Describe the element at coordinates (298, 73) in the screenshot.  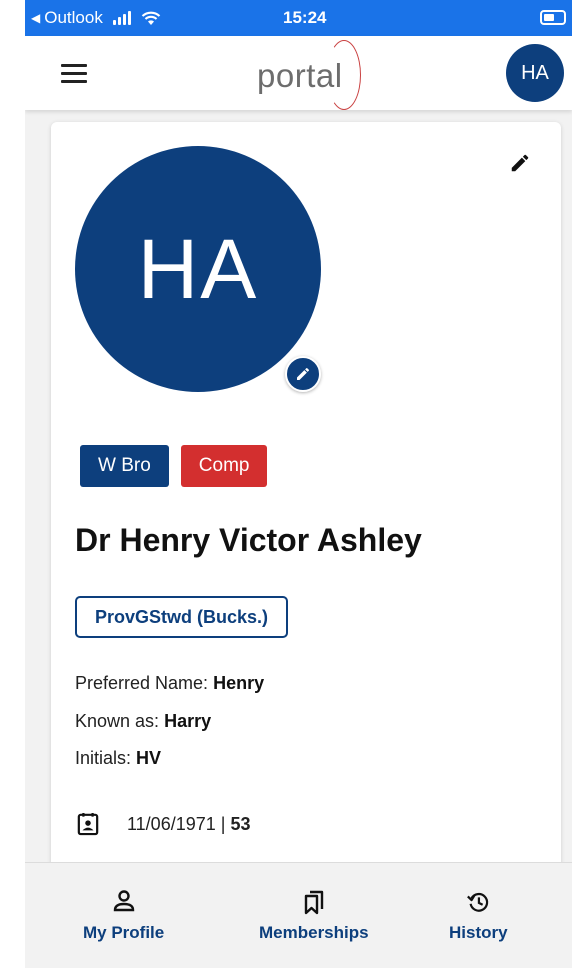
I see `app-header: portal HA` at that location.